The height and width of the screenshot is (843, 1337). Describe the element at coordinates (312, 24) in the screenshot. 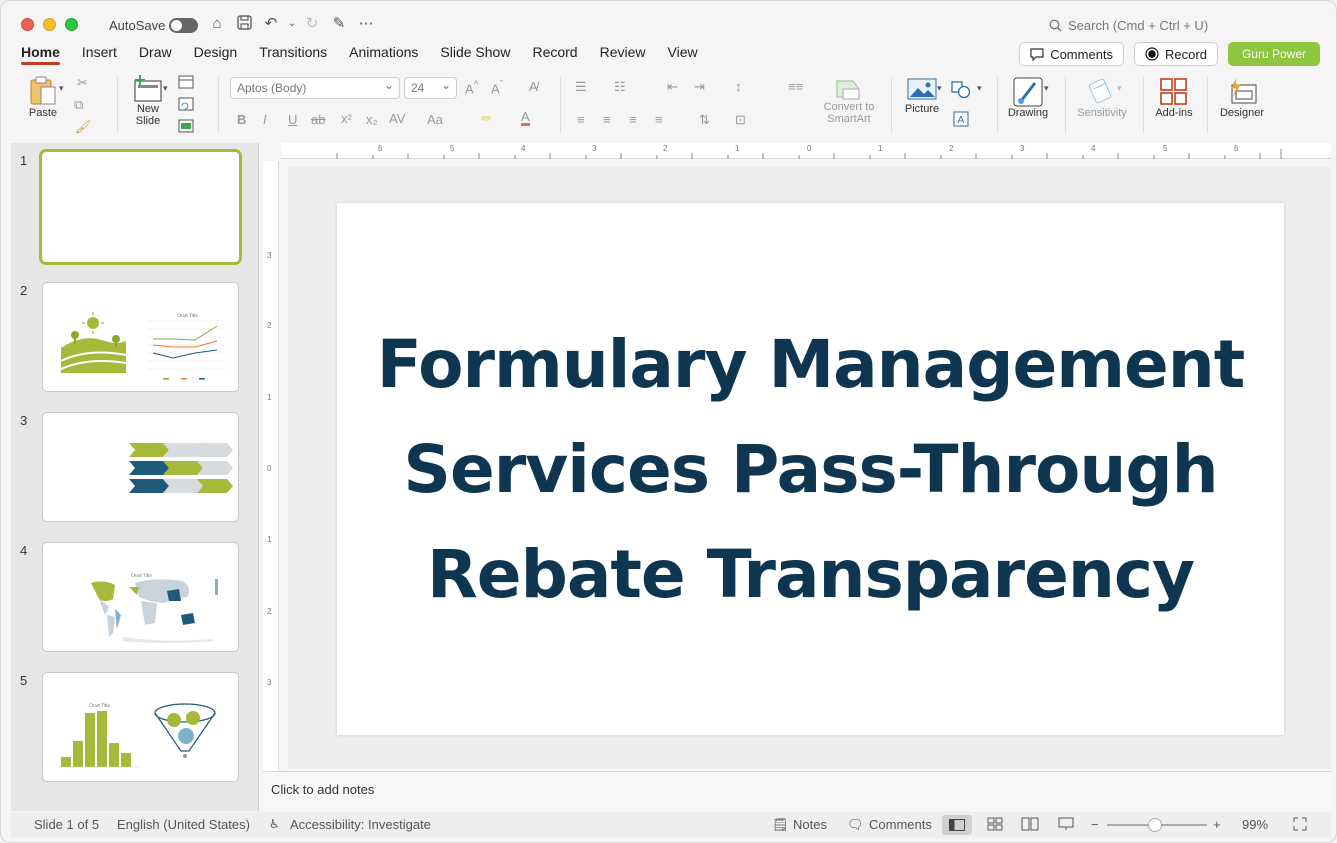

I see `redo-icon: ↻` at that location.